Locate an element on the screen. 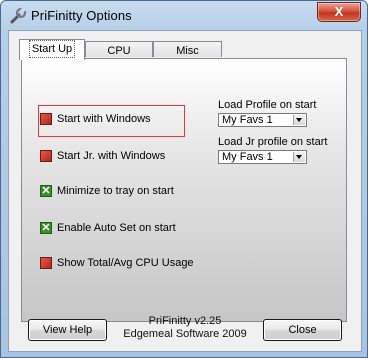  option-minimize-to-tray: ✕ Minimize to tray on start is located at coordinates (107, 191).